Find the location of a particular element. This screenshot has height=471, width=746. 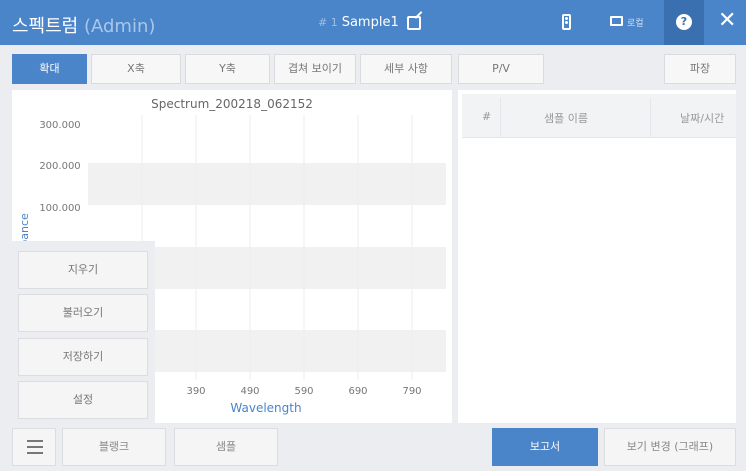

side-menu: 지우기 불러오기 저장하기 설정 is located at coordinates (83, 332).